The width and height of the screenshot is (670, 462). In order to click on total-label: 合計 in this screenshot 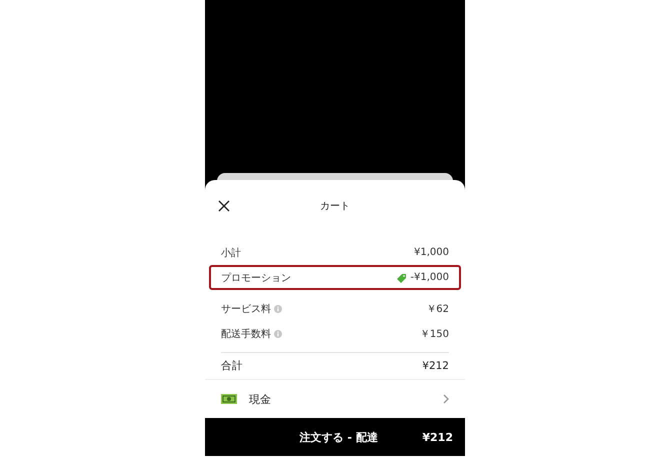, I will do `click(232, 366)`.